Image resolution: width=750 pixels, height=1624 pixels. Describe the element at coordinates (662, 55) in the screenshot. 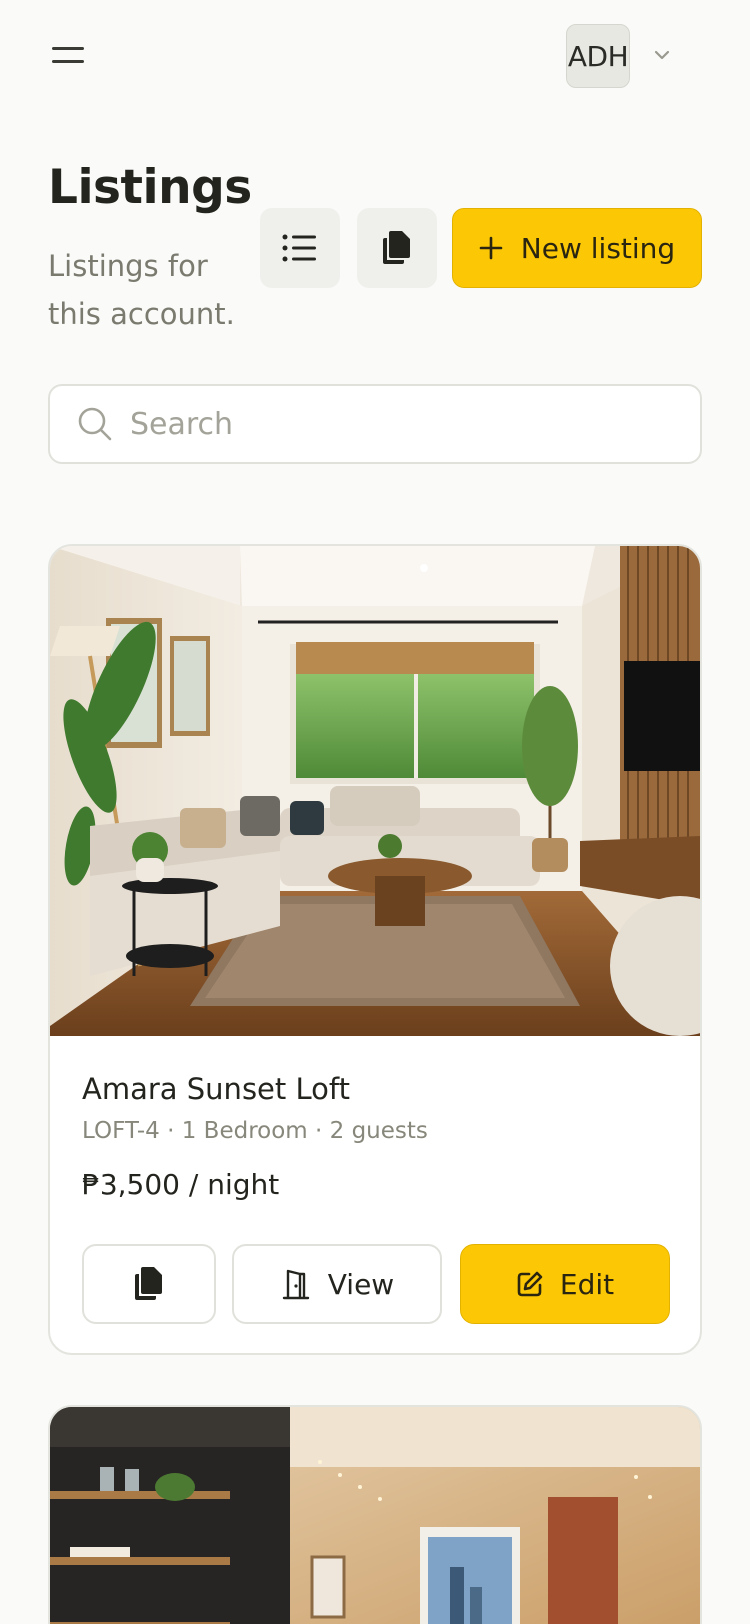

I see `chevron-down-icon` at that location.